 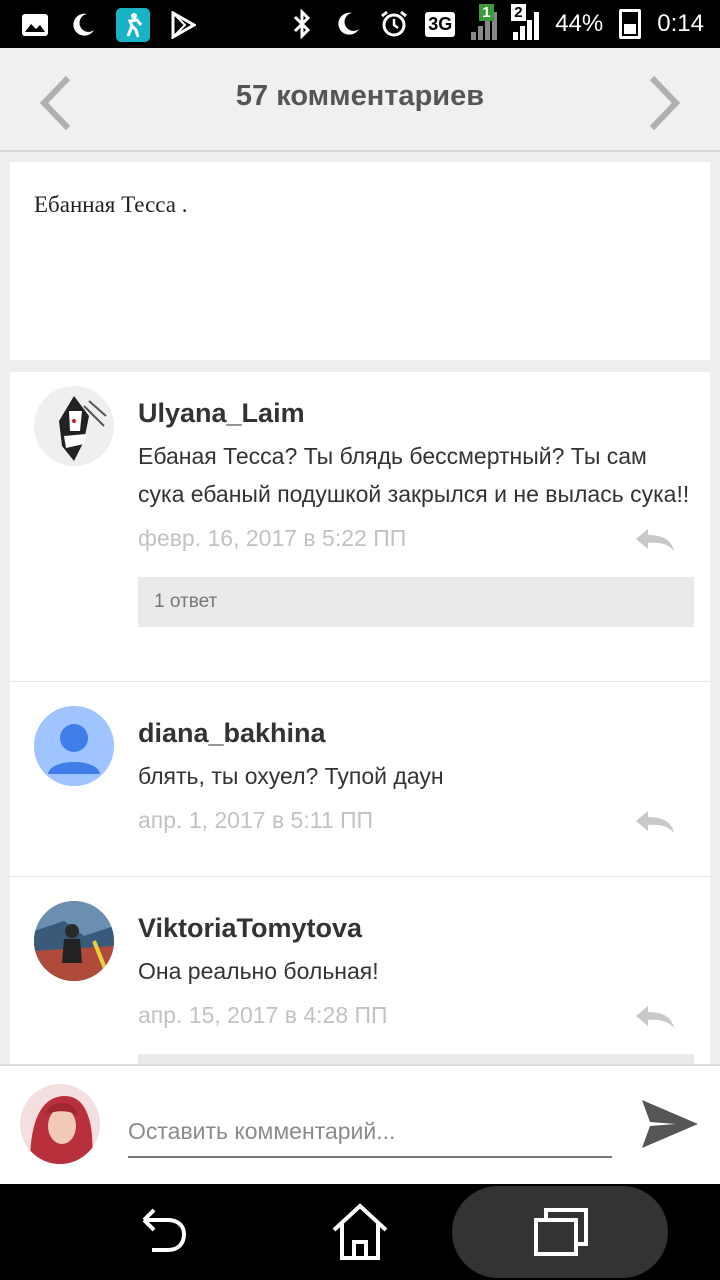 I want to click on back-icon, so click(x=160, y=1232).